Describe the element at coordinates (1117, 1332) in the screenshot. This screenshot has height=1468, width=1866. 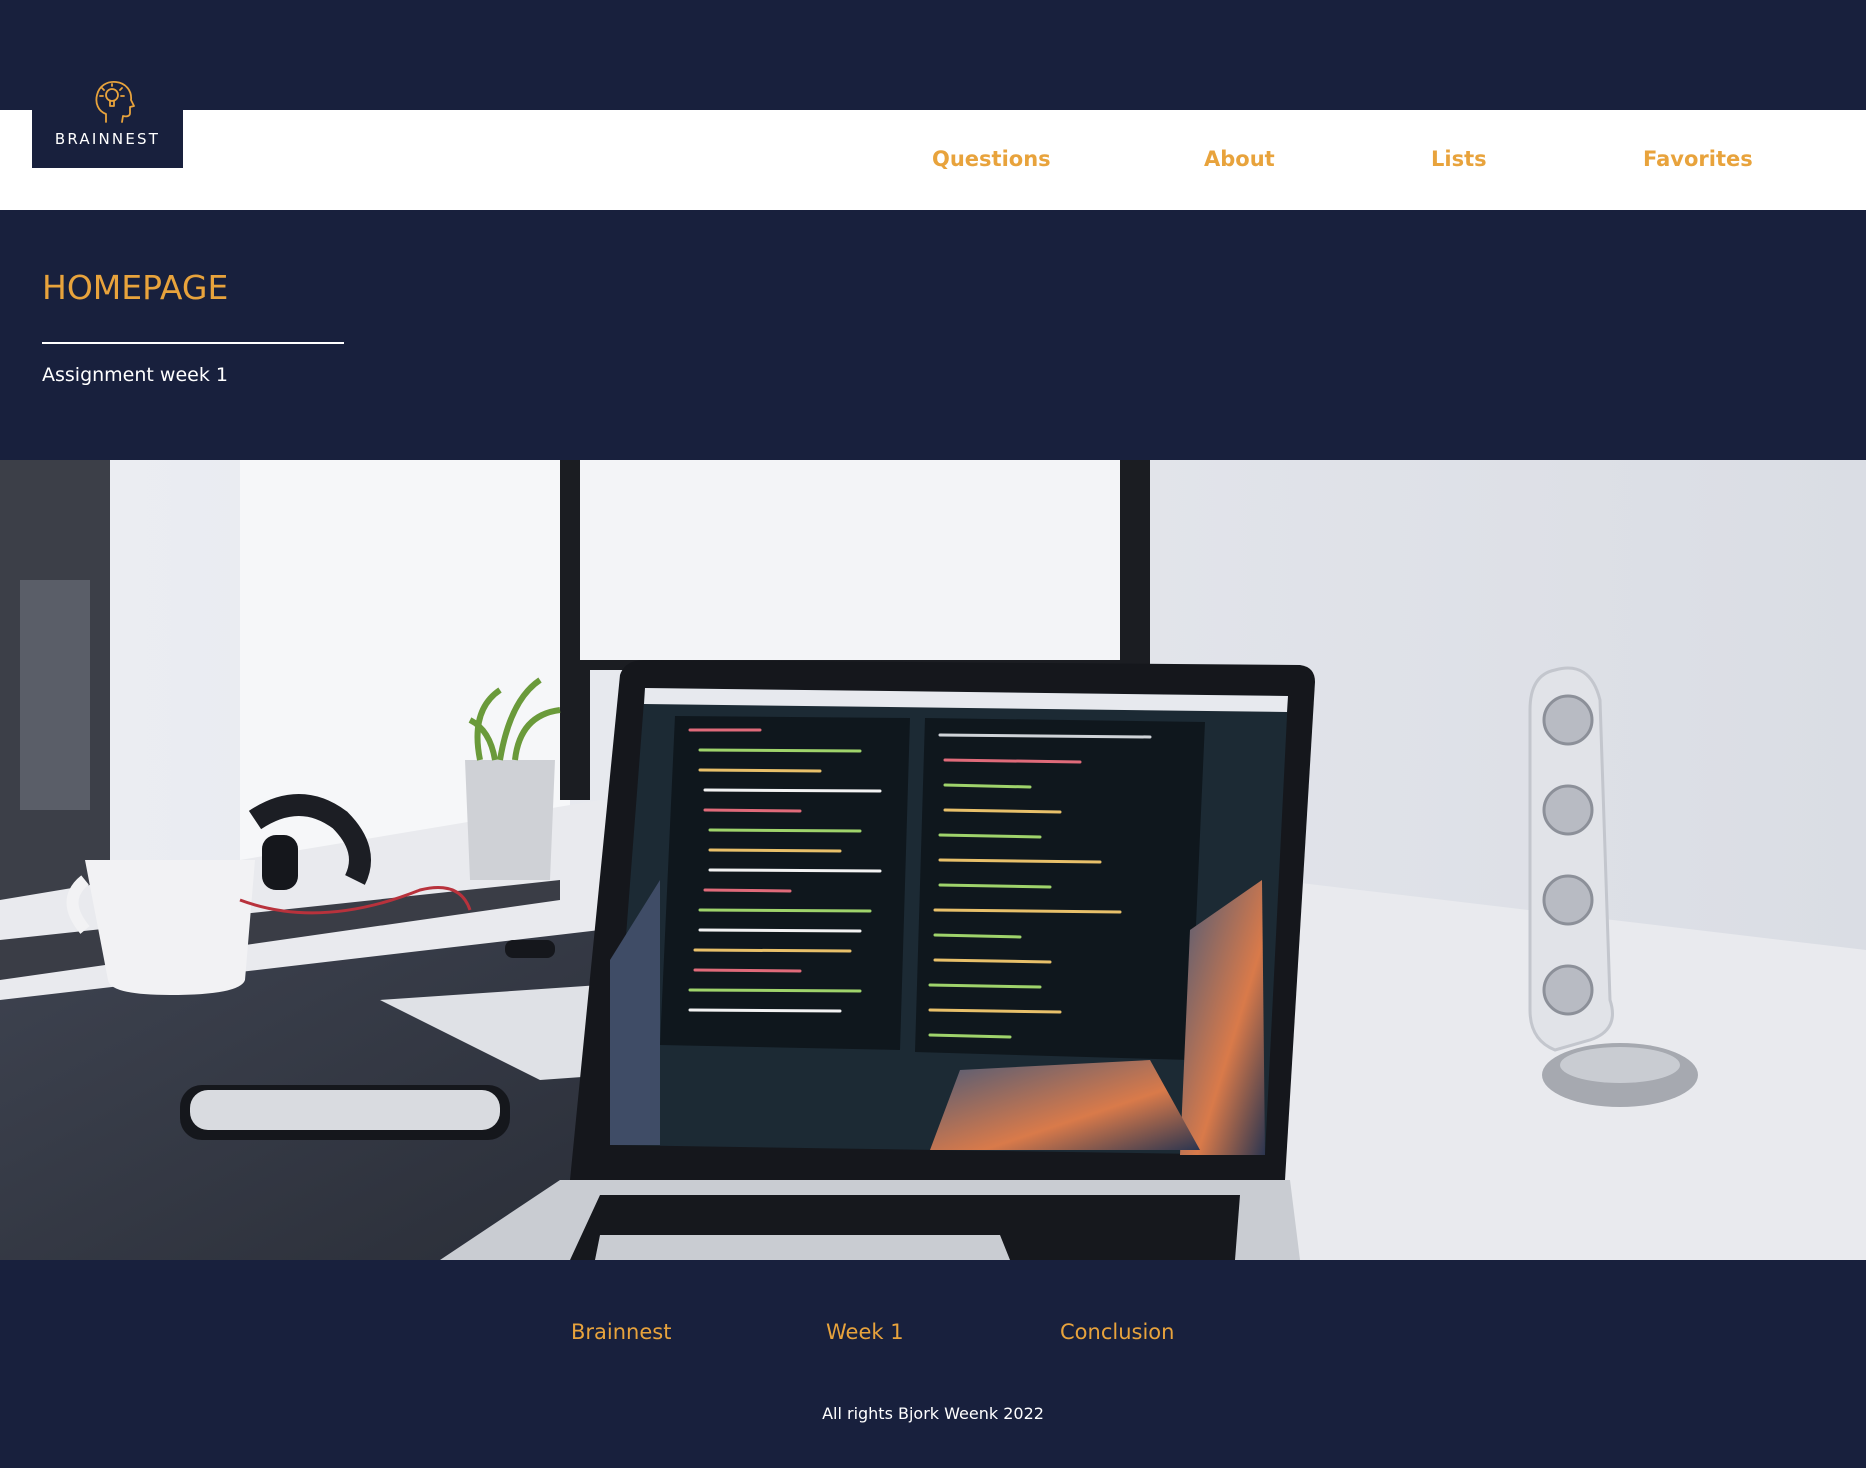
I see `footer-link-conclusion: Conclusion` at that location.